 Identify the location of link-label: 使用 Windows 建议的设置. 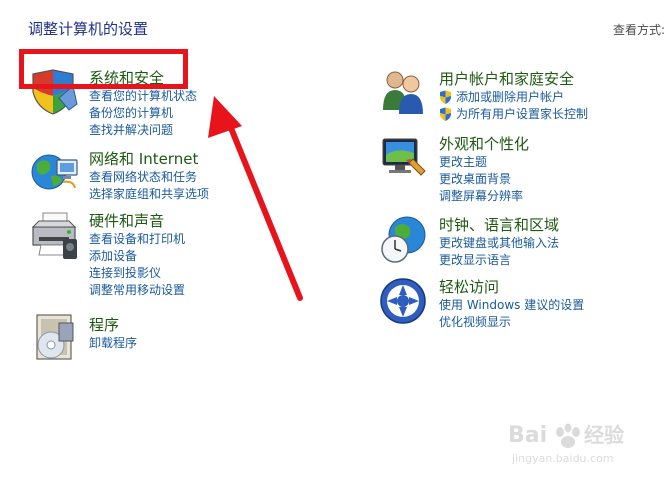
(512, 305).